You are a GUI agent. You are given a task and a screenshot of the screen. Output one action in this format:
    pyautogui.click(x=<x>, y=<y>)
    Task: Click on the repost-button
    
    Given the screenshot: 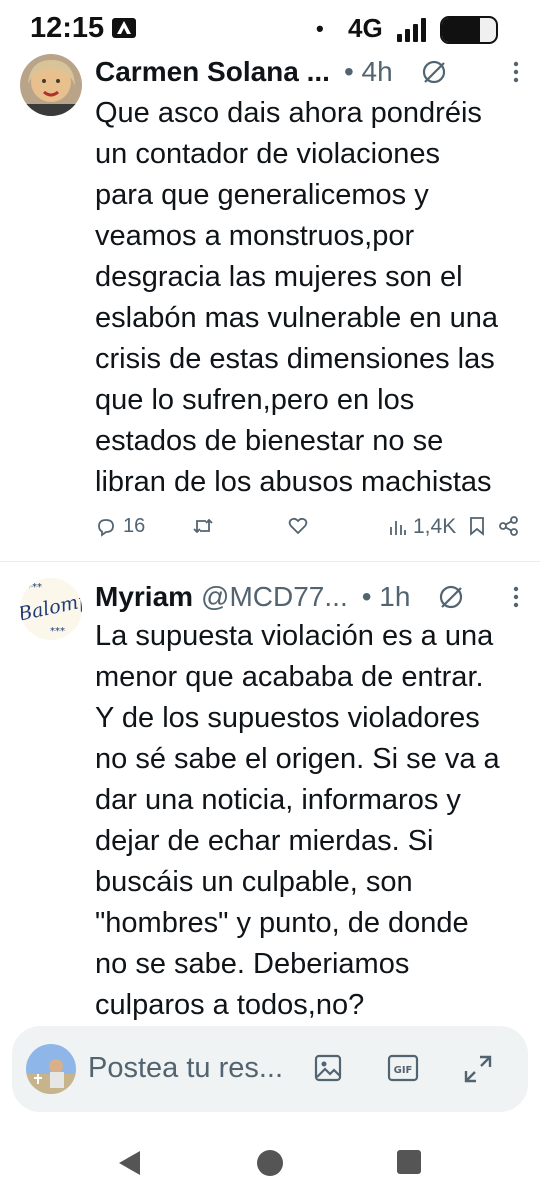 What is the action you would take?
    pyautogui.click(x=203, y=526)
    